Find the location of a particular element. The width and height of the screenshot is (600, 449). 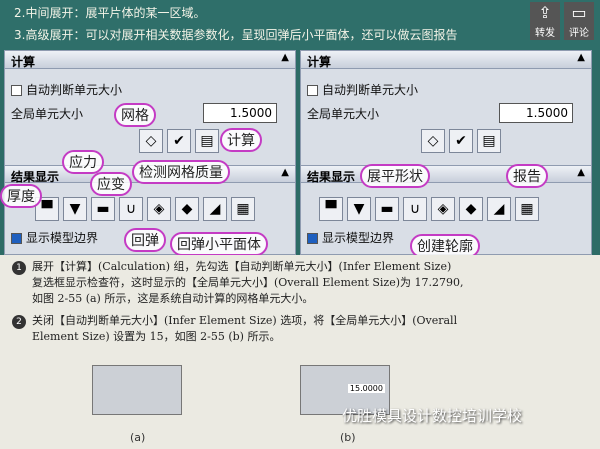

anno-report: 报告 is located at coordinates (527, 176).